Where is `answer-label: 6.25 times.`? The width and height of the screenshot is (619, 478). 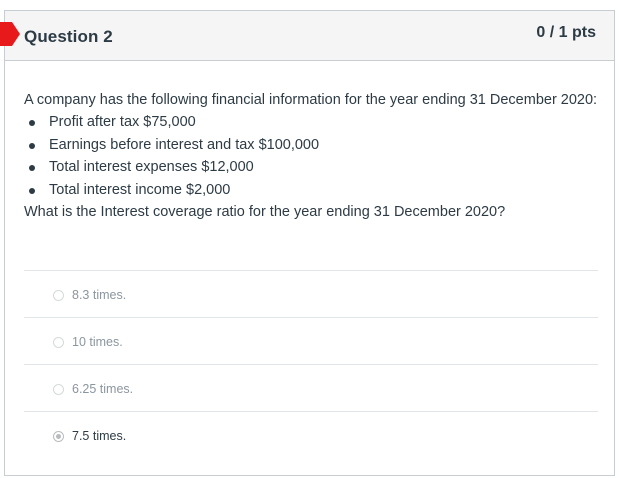 answer-label: 6.25 times. is located at coordinates (103, 389).